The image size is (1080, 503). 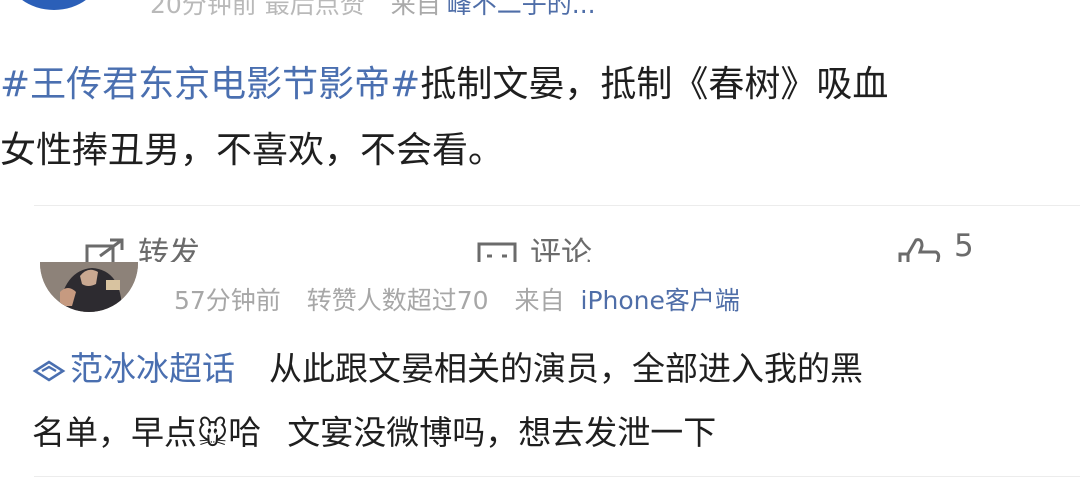 What do you see at coordinates (54, 5) in the screenshot?
I see `post1-avatar` at bounding box center [54, 5].